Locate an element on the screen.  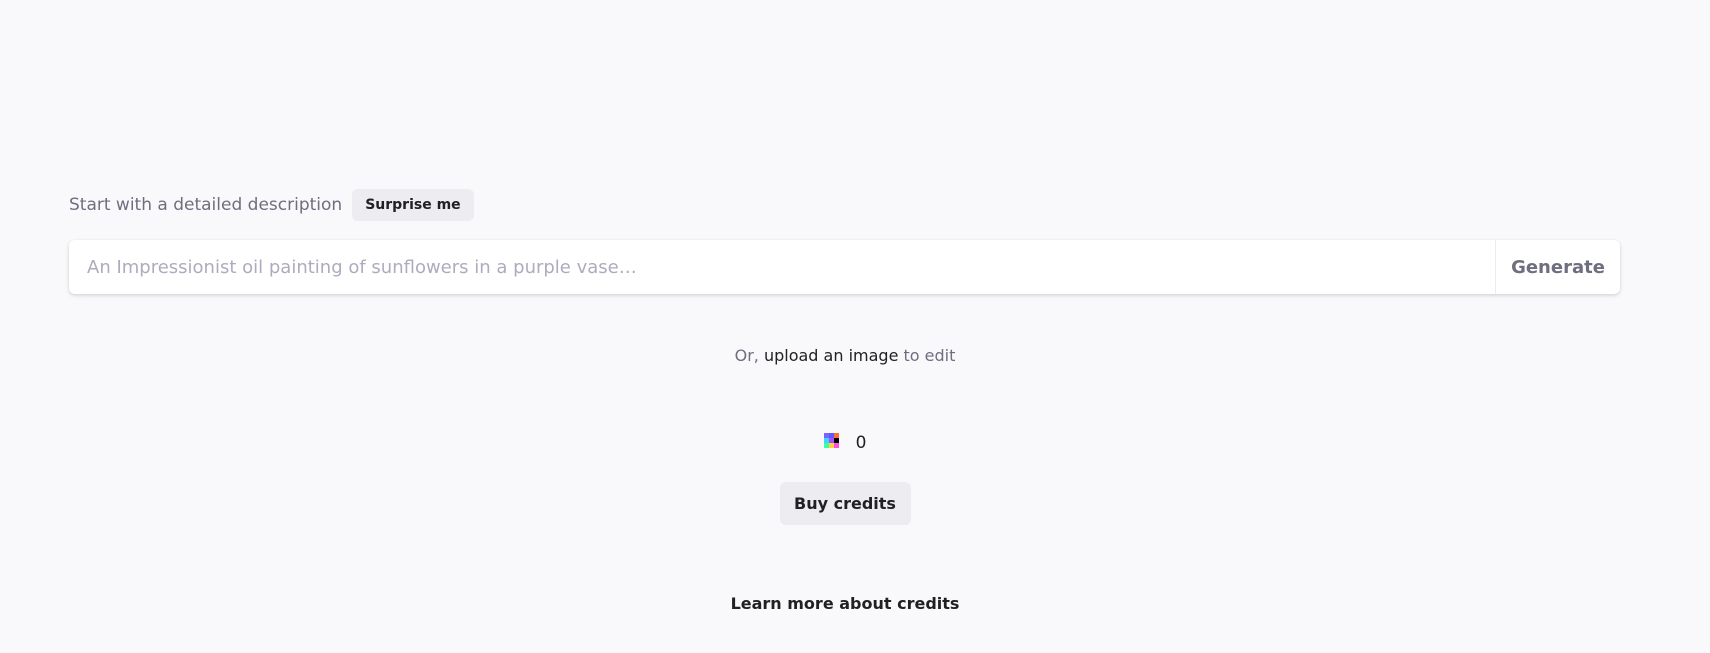
credit-icon-pixel is located at coordinates (841, 450).